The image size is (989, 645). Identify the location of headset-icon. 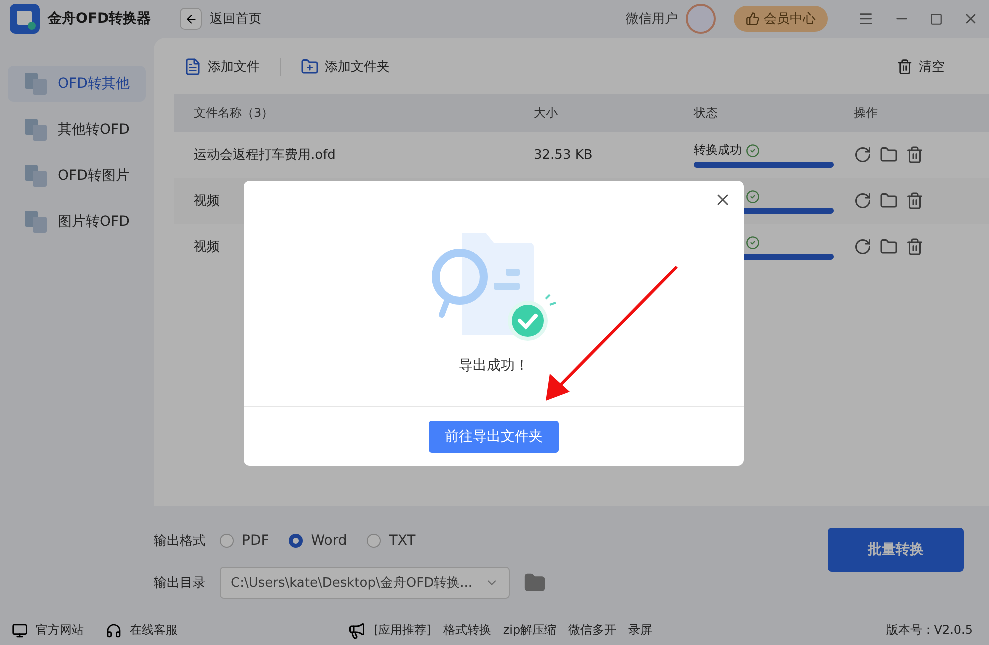
(114, 630).